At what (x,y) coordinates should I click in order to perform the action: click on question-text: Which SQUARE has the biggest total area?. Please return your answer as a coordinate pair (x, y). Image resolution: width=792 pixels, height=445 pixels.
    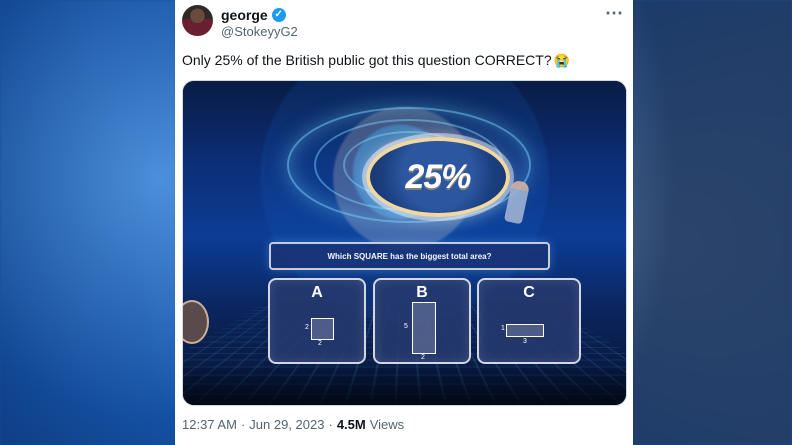
    Looking at the image, I should click on (409, 256).